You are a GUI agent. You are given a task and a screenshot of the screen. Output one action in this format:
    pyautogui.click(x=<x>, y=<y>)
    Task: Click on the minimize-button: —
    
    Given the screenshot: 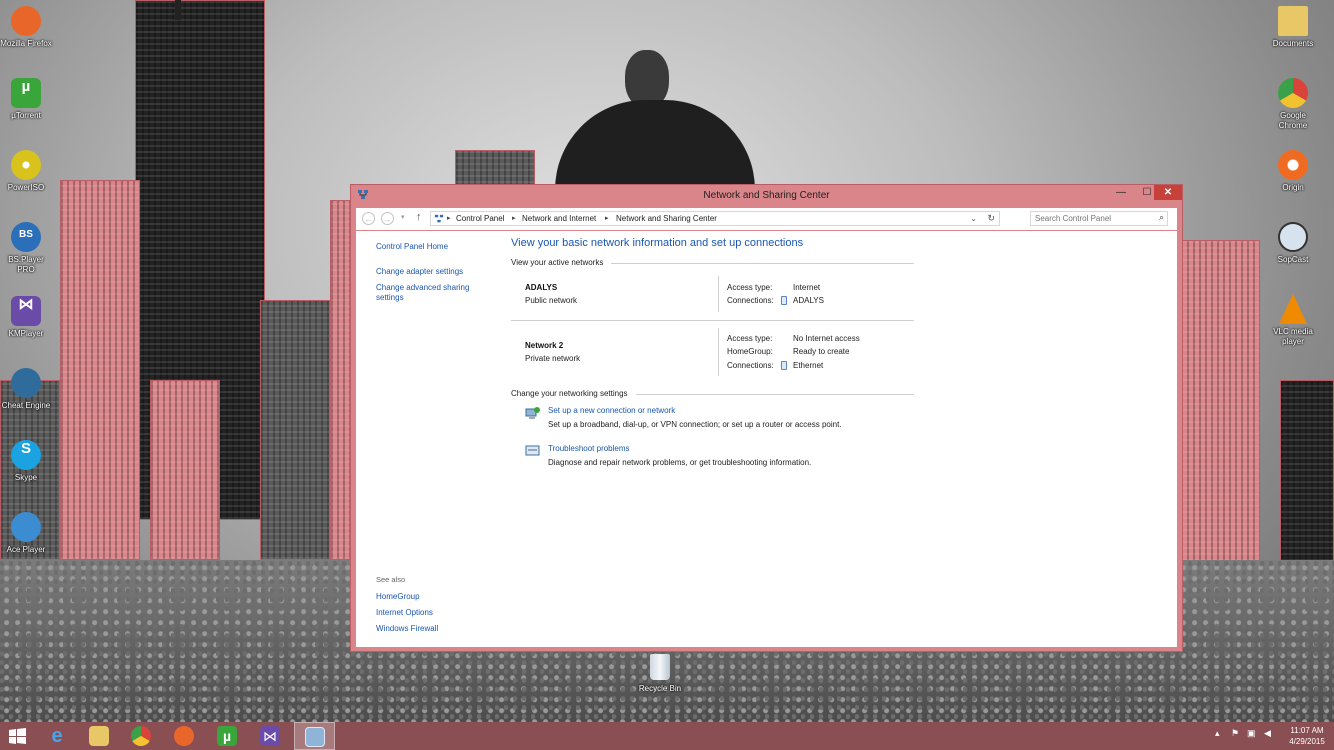 What is the action you would take?
    pyautogui.click(x=1121, y=192)
    